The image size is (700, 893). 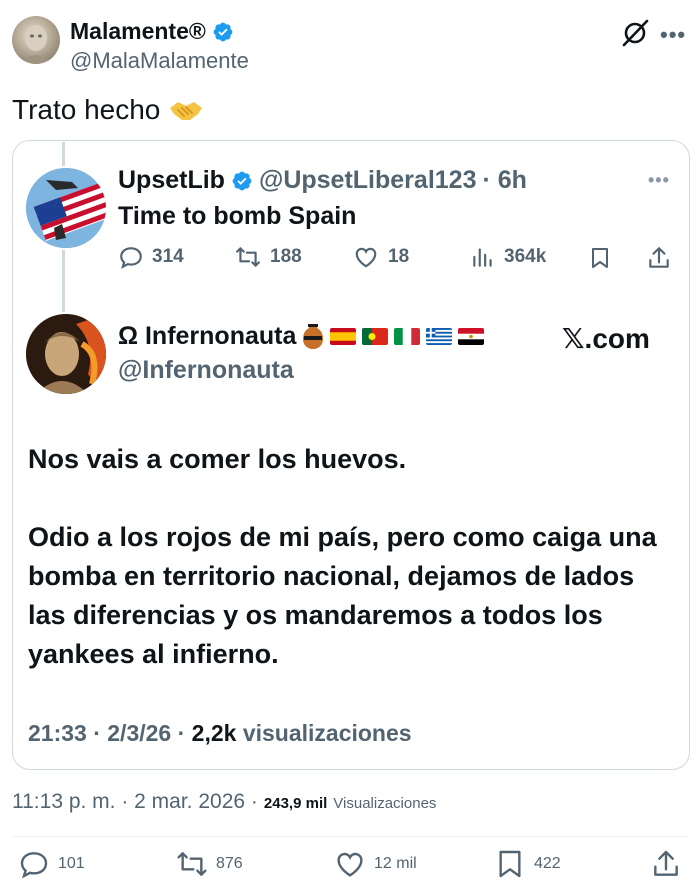 What do you see at coordinates (186, 111) in the screenshot?
I see `handshake-icon` at bounding box center [186, 111].